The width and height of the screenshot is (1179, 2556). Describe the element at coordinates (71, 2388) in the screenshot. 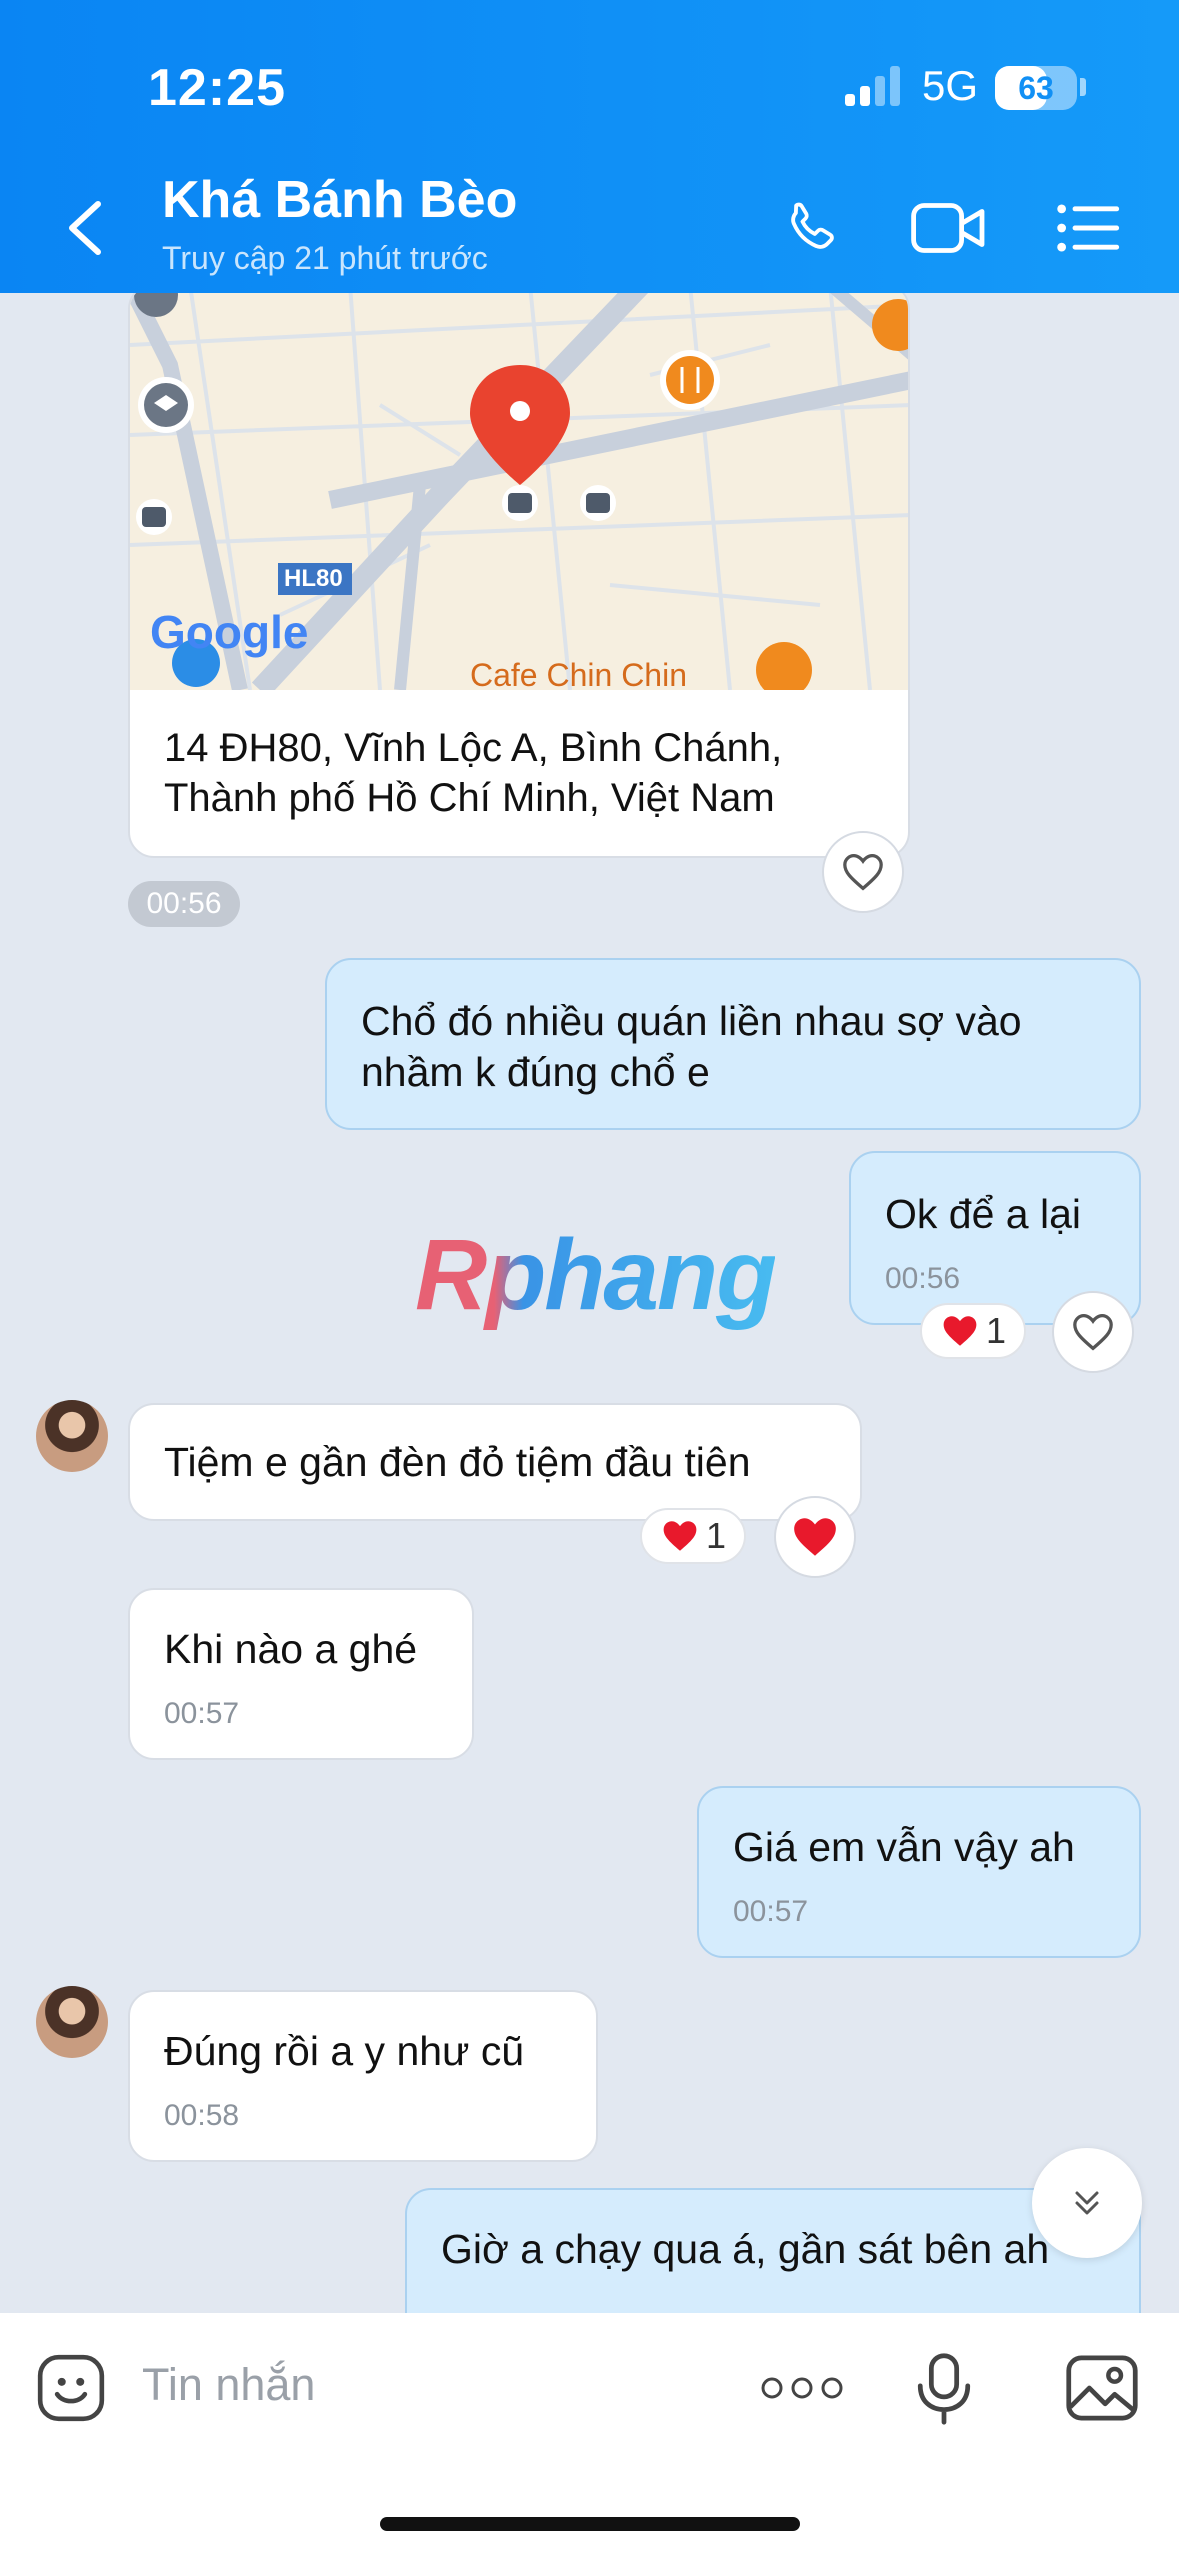

I see `sticker-icon` at that location.